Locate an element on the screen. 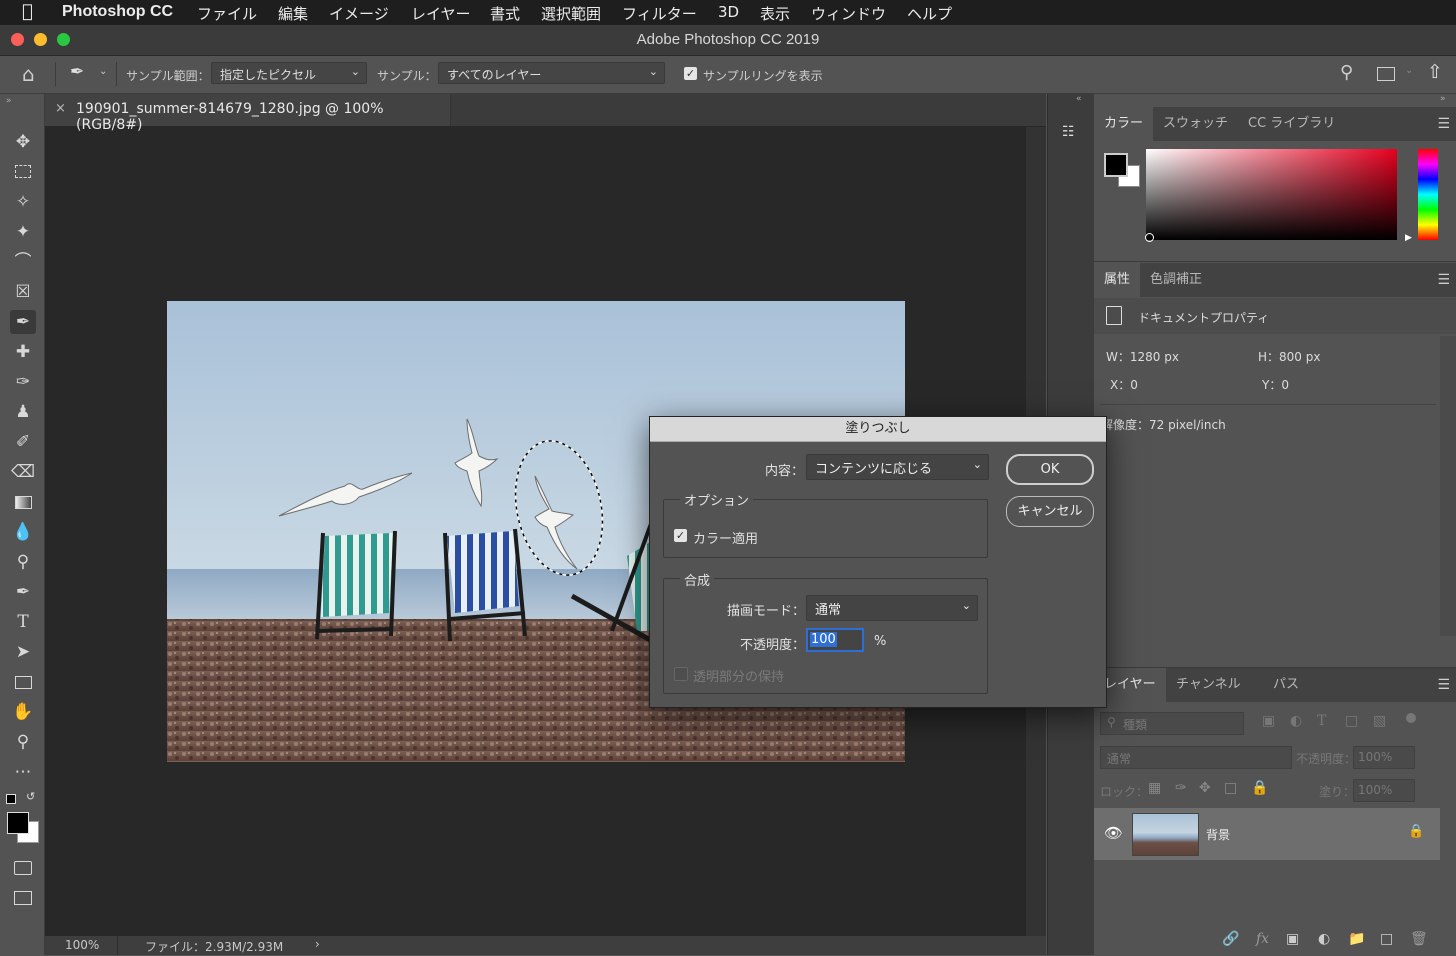  share-icon: ⇧ is located at coordinates (1435, 72).